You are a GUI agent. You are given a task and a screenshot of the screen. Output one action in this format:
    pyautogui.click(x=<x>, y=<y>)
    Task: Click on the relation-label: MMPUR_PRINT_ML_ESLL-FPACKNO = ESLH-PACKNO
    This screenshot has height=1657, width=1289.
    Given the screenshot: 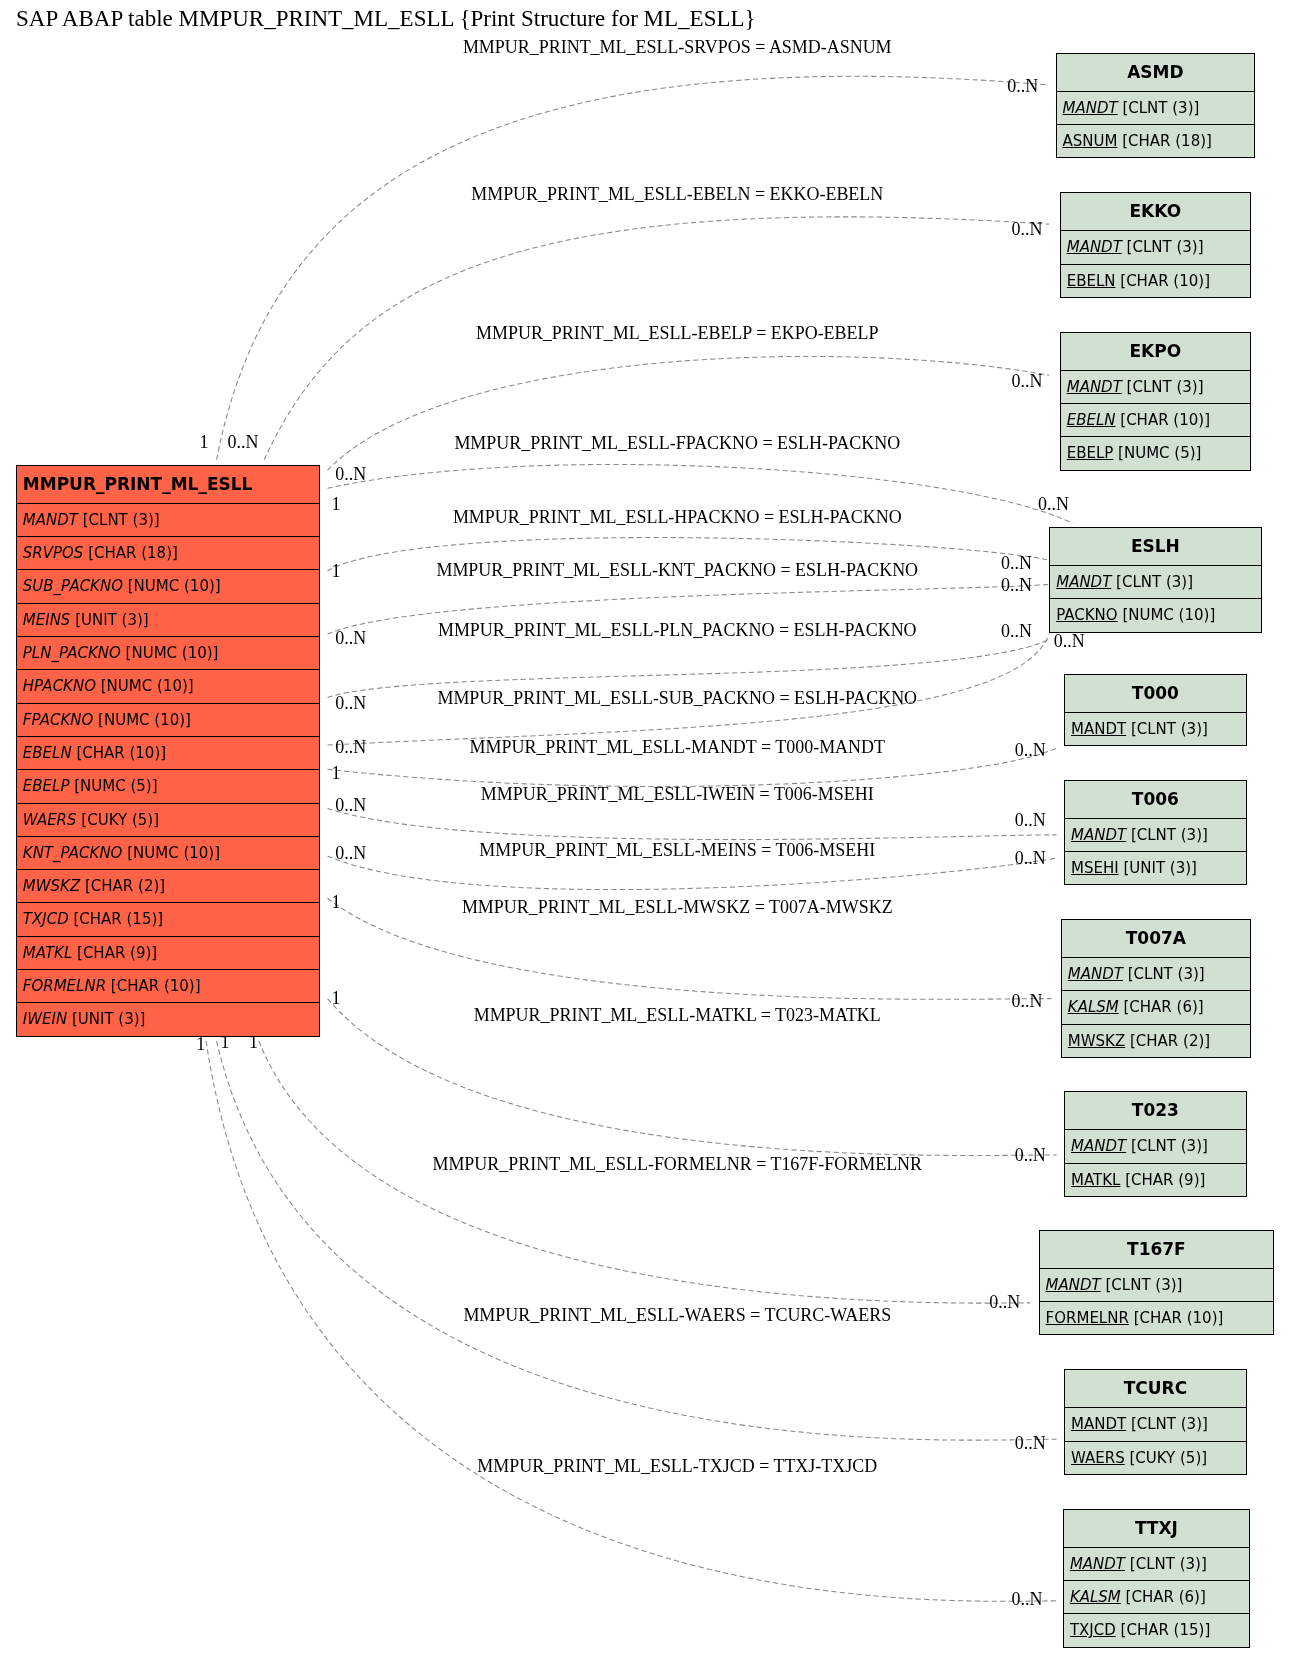 What is the action you would take?
    pyautogui.click(x=677, y=443)
    